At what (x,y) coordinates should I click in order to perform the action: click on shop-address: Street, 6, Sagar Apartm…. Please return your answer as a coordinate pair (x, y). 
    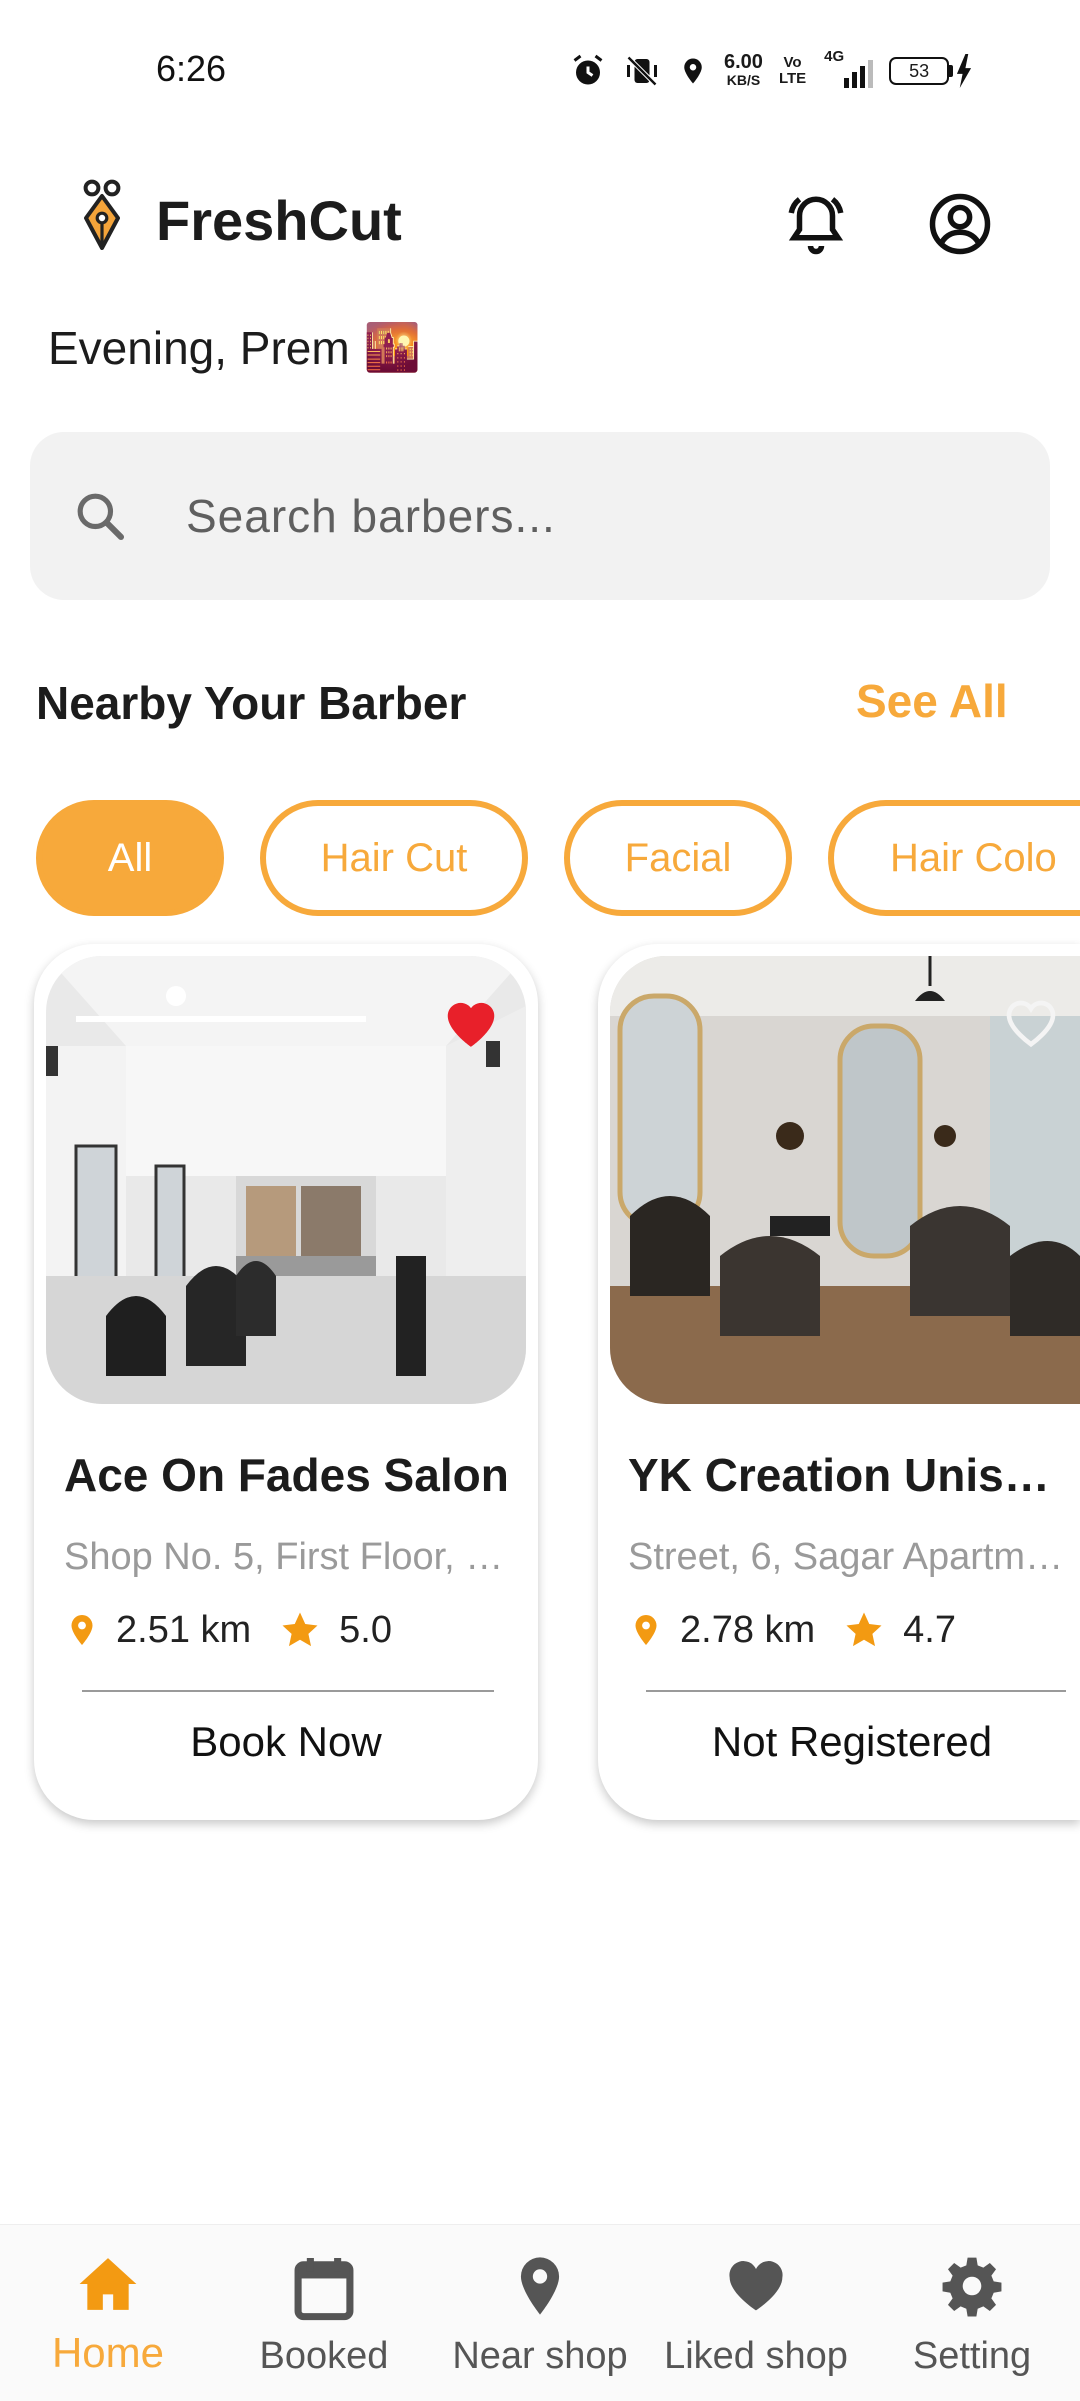
    Looking at the image, I should click on (846, 1557).